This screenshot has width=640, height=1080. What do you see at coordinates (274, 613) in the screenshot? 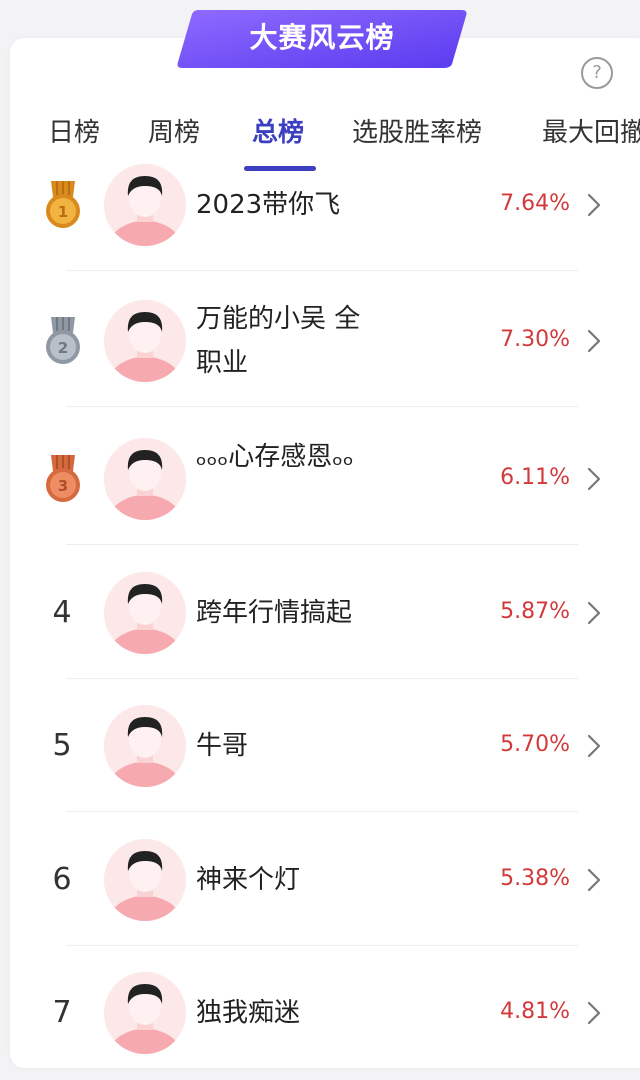
I see `player-name: 跨年行情搞起` at bounding box center [274, 613].